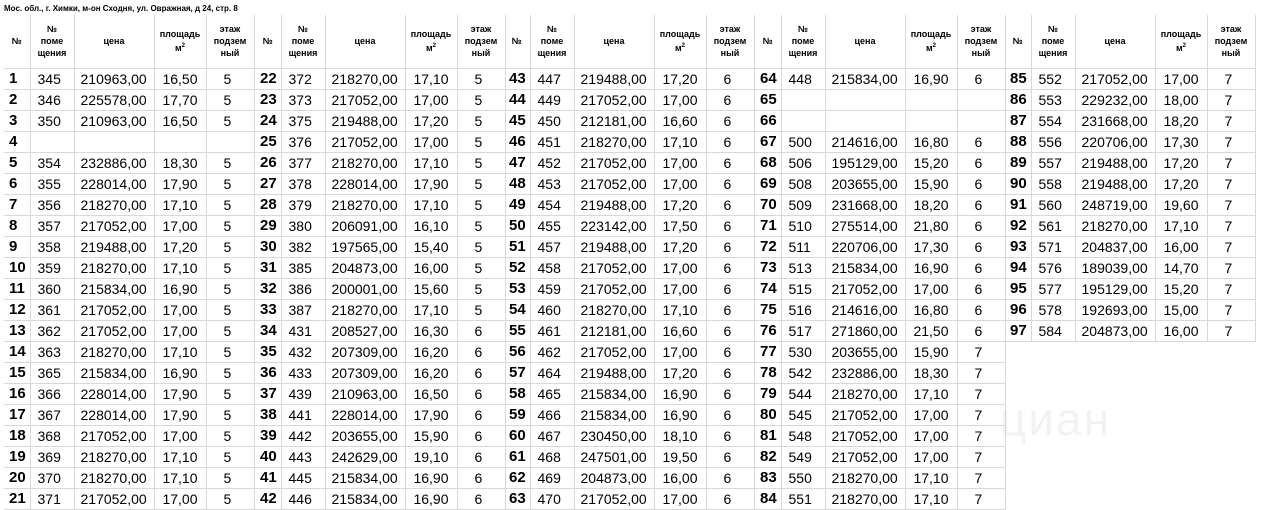 The image size is (1280, 510). I want to click on table-row: 13 362 217052,00 17,00 5, so click(129, 331).